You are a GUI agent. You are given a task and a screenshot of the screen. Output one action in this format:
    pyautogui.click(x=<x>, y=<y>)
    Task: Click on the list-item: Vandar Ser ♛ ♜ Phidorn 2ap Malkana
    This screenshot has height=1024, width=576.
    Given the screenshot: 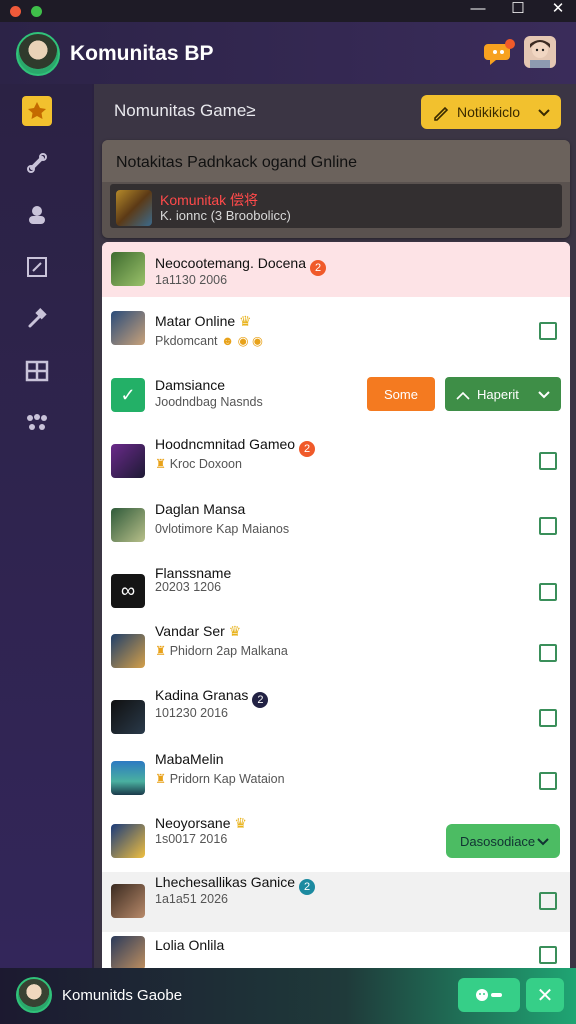 What is the action you would take?
    pyautogui.click(x=336, y=653)
    